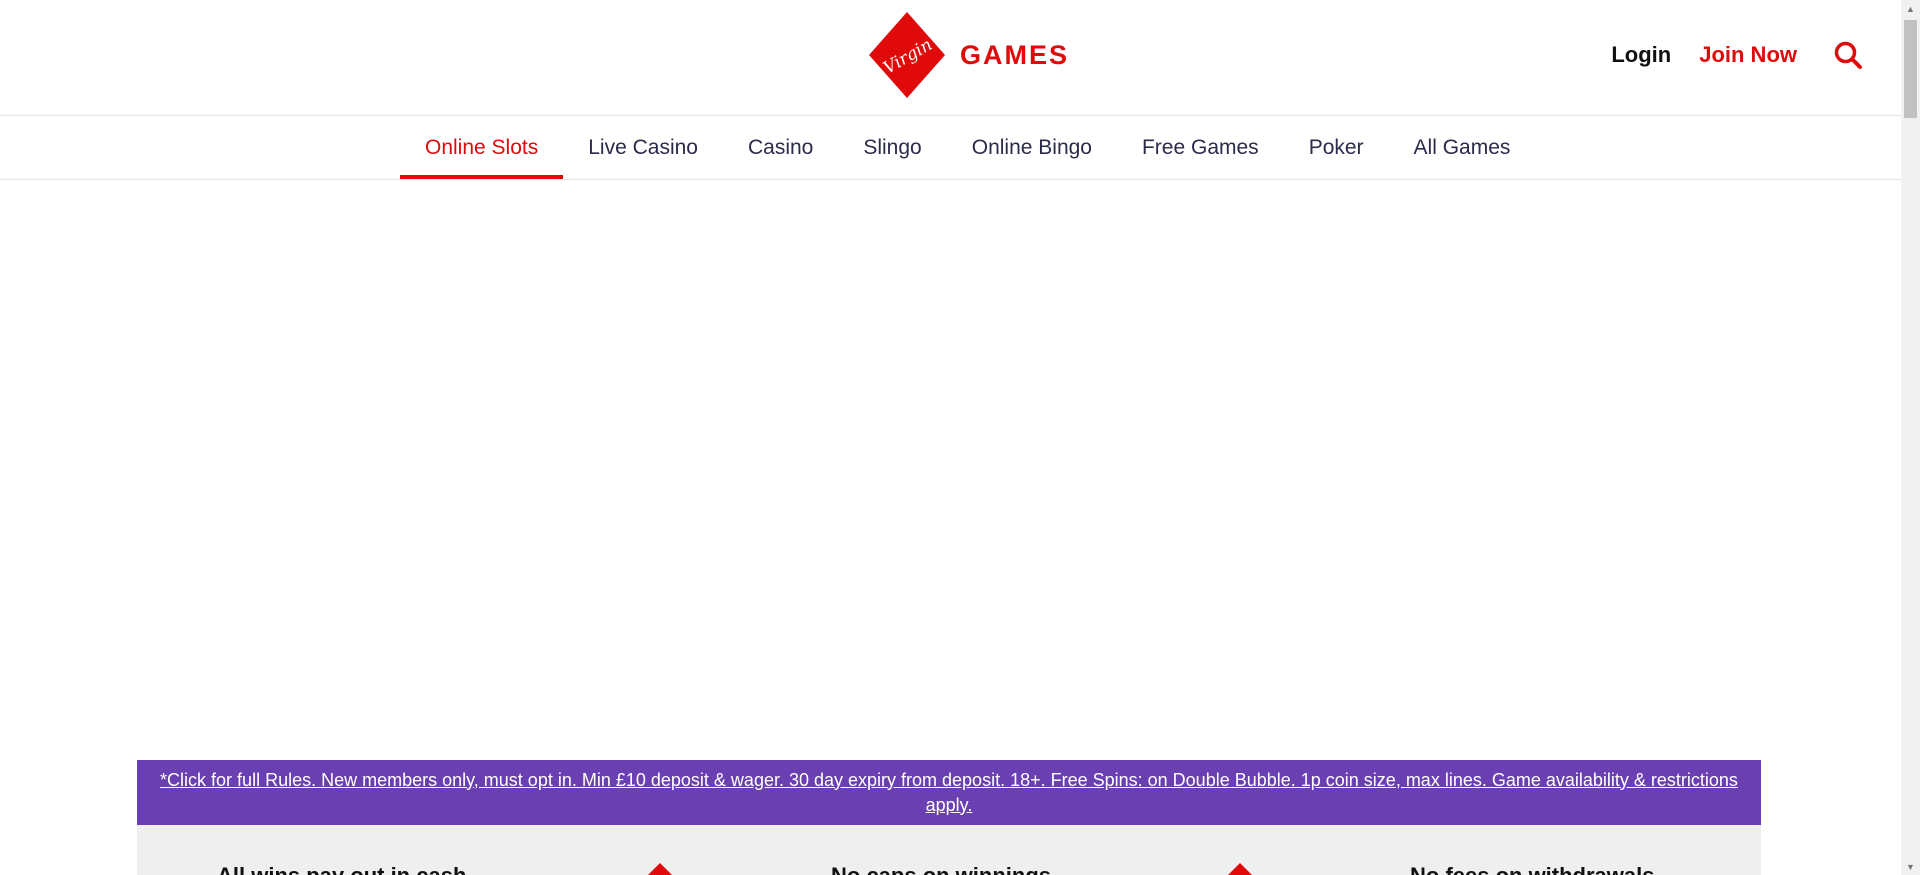 The image size is (1920, 875). What do you see at coordinates (1032, 147) in the screenshot?
I see `nav-item-online-bingo: Online Bingo` at bounding box center [1032, 147].